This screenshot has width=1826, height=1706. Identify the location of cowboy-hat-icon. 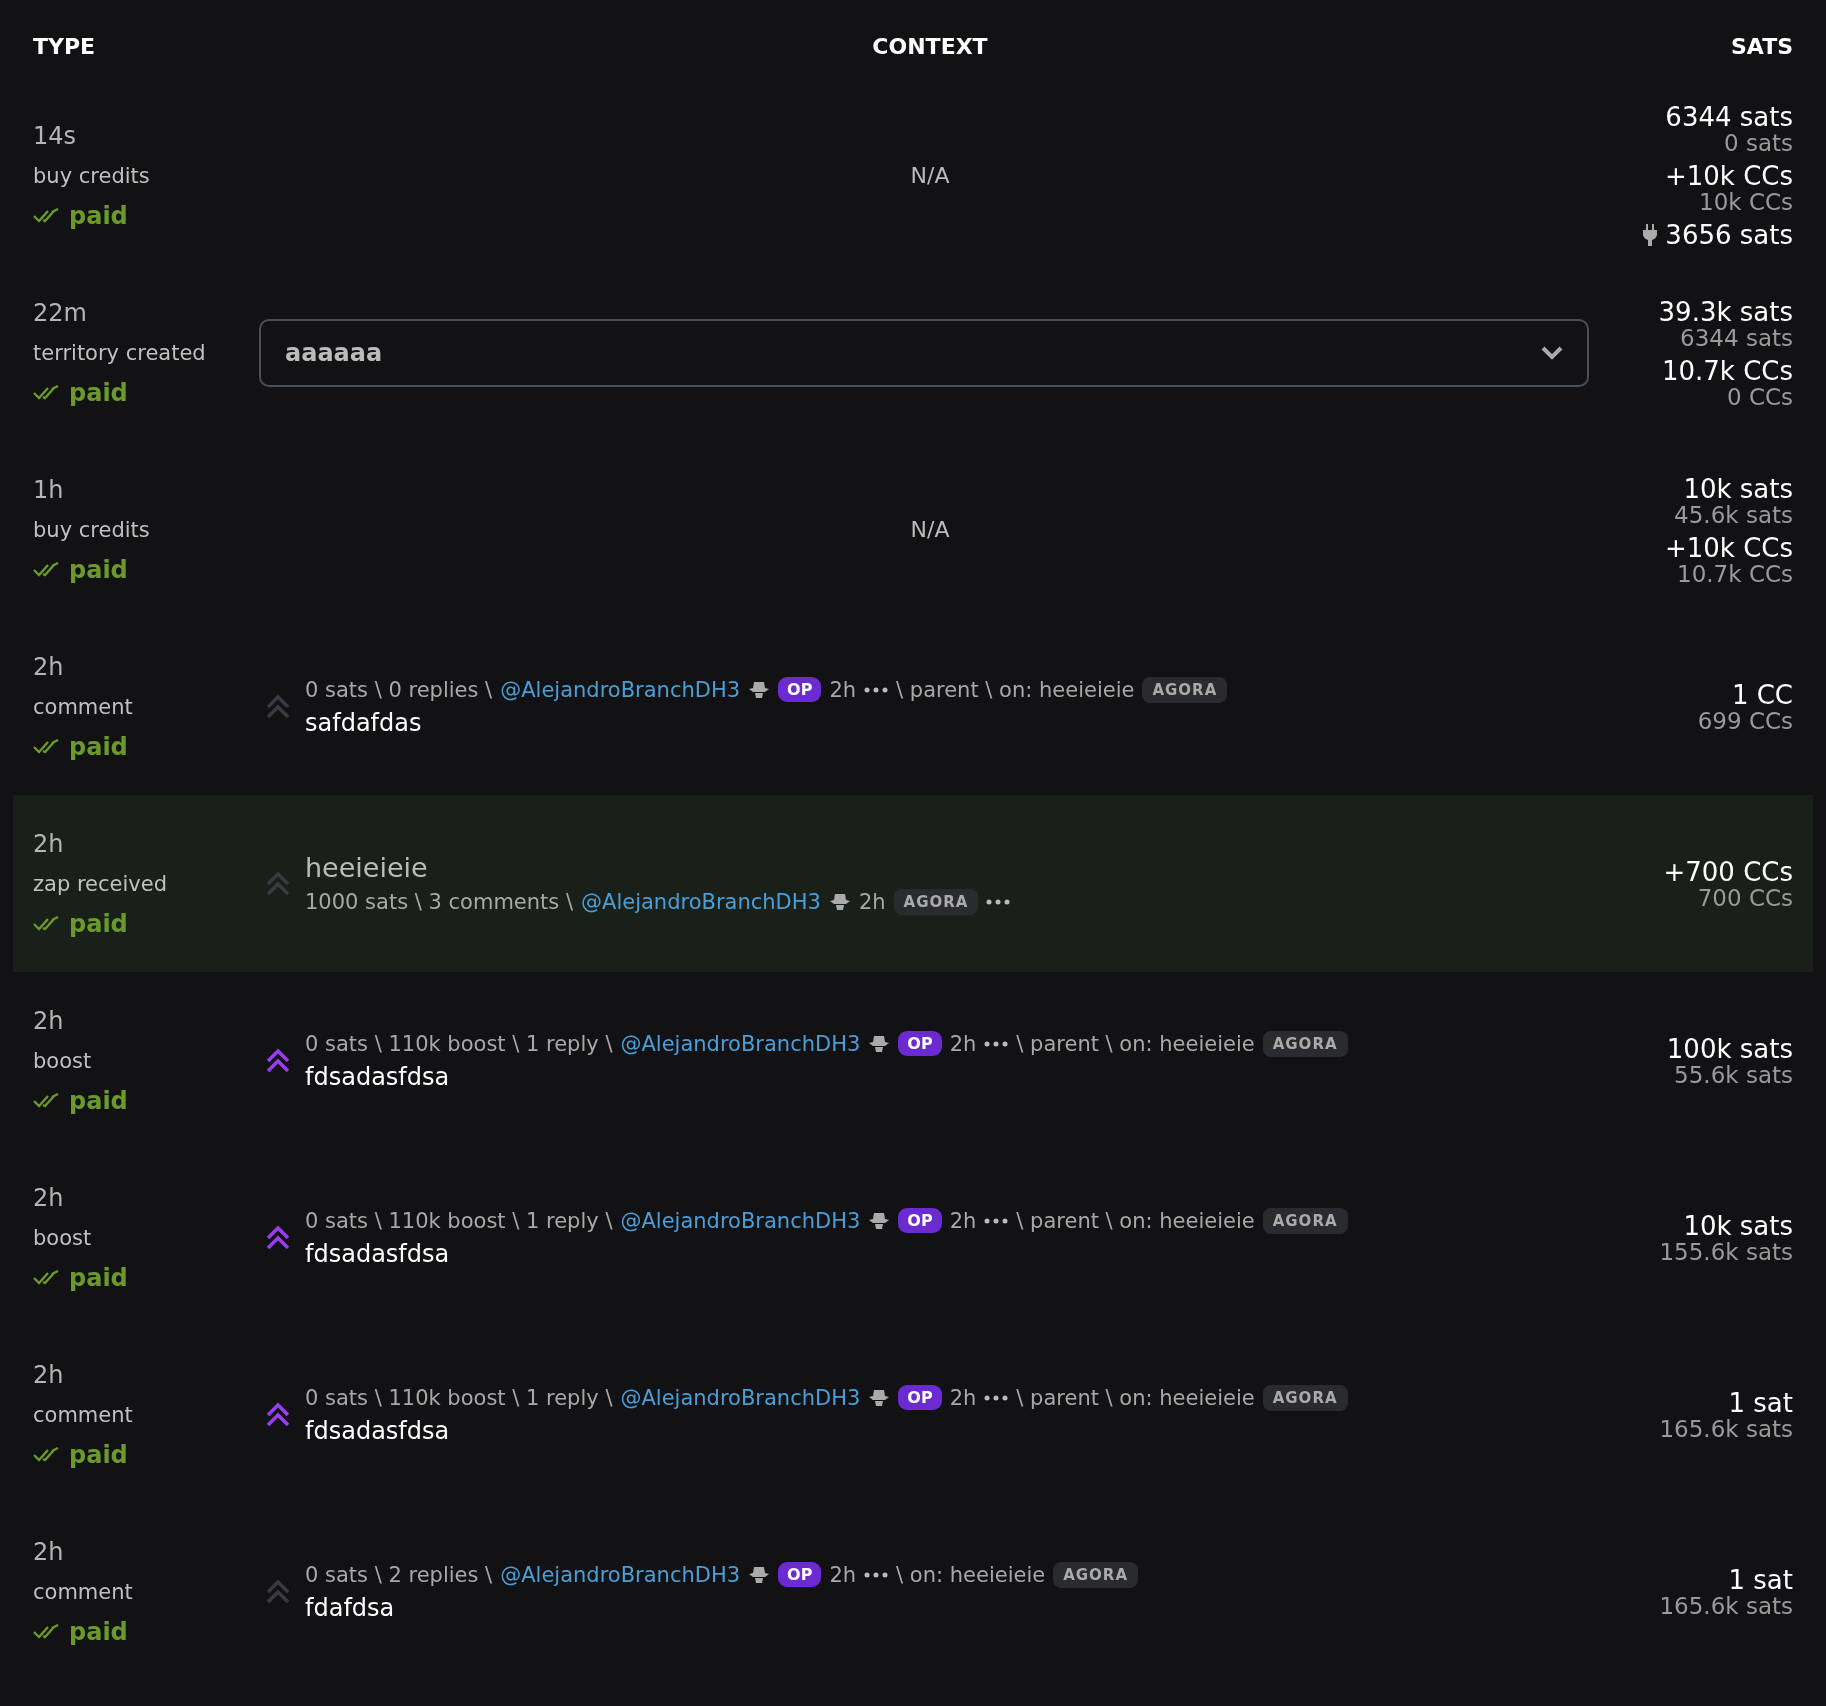
(839, 902).